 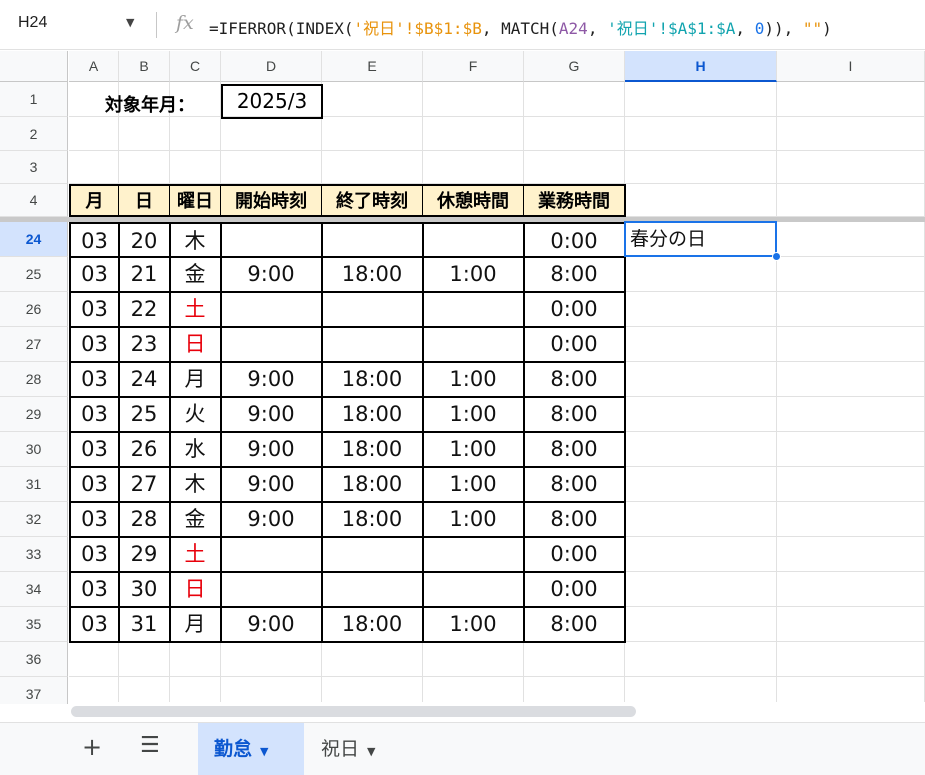 I want to click on table-cell-weekday: 月, so click(x=196, y=625).